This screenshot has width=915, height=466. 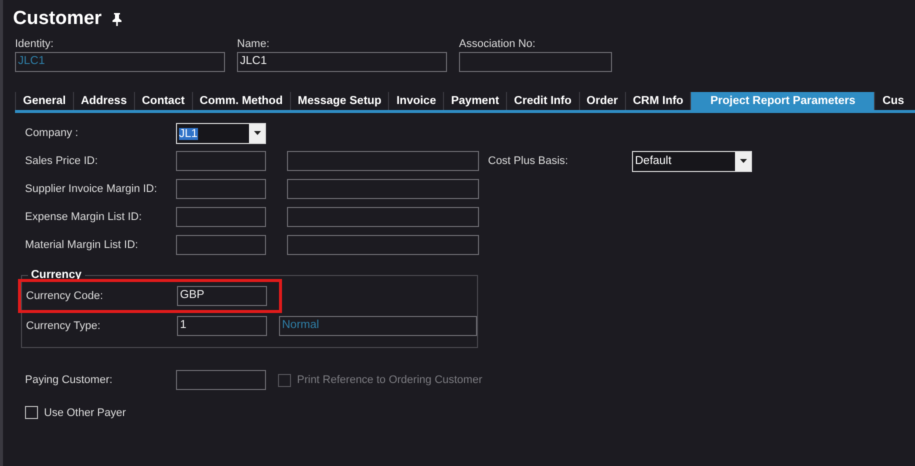 I want to click on field-label: Supplier Invoice Margin ID:, so click(x=91, y=189).